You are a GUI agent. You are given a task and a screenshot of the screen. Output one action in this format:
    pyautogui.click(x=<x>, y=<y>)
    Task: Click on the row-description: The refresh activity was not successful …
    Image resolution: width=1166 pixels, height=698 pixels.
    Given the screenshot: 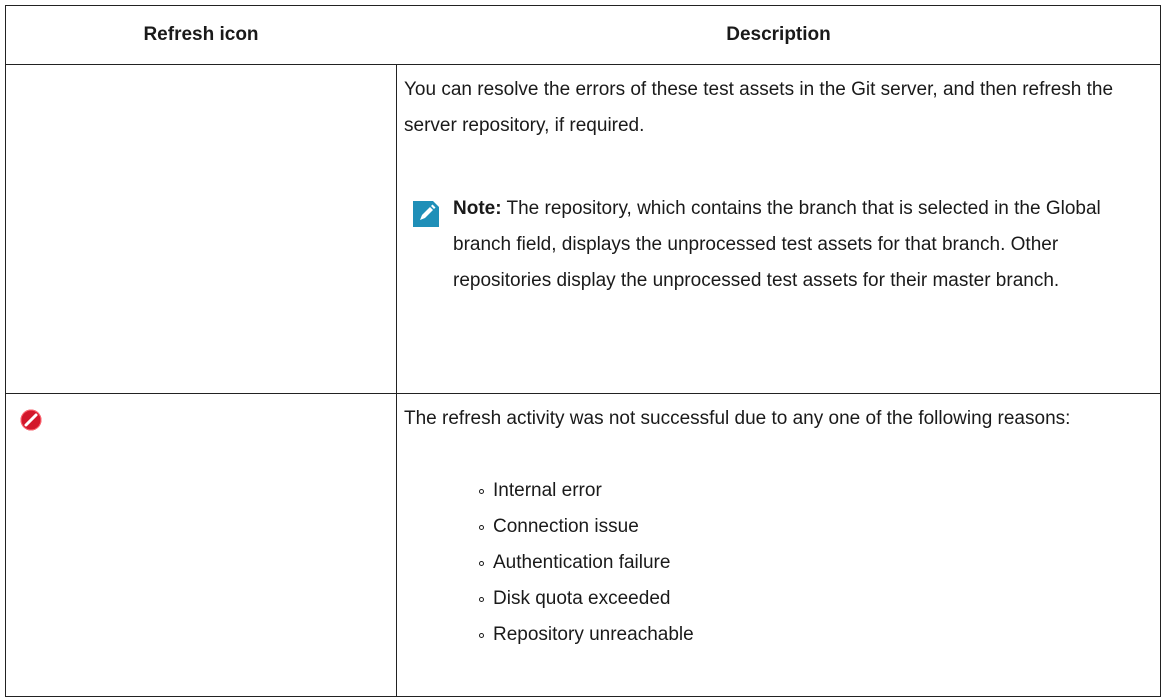 What is the action you would take?
    pyautogui.click(x=737, y=418)
    